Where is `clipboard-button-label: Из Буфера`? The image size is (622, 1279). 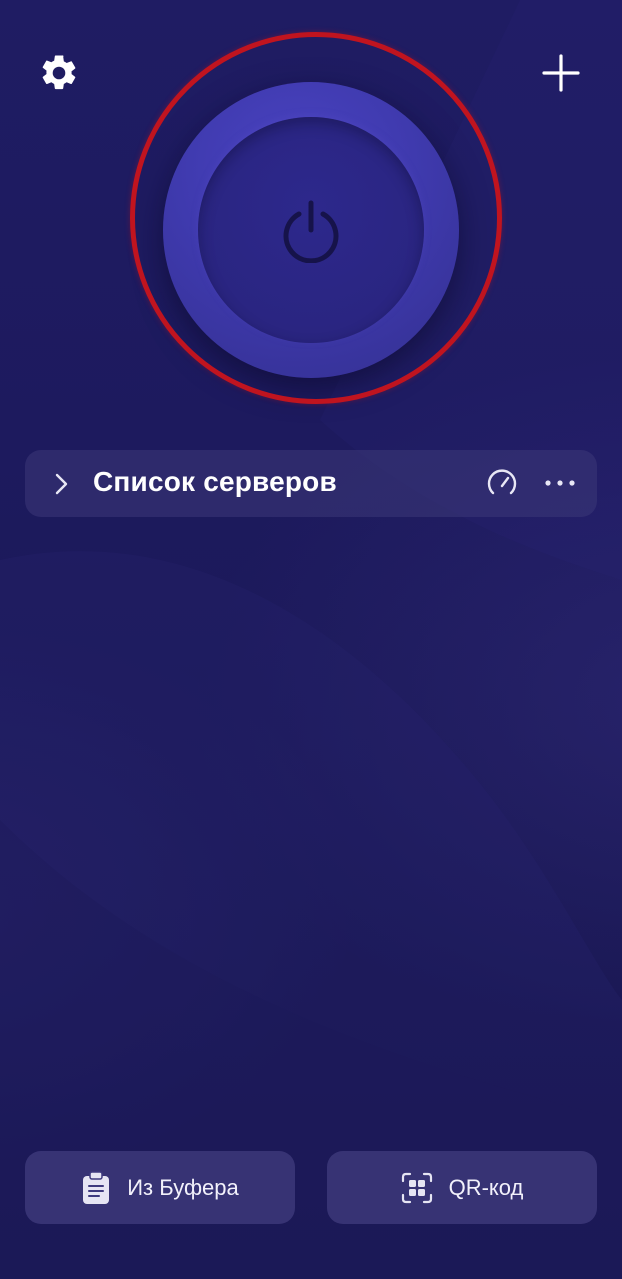
clipboard-button-label: Из Буфера is located at coordinates (183, 1187).